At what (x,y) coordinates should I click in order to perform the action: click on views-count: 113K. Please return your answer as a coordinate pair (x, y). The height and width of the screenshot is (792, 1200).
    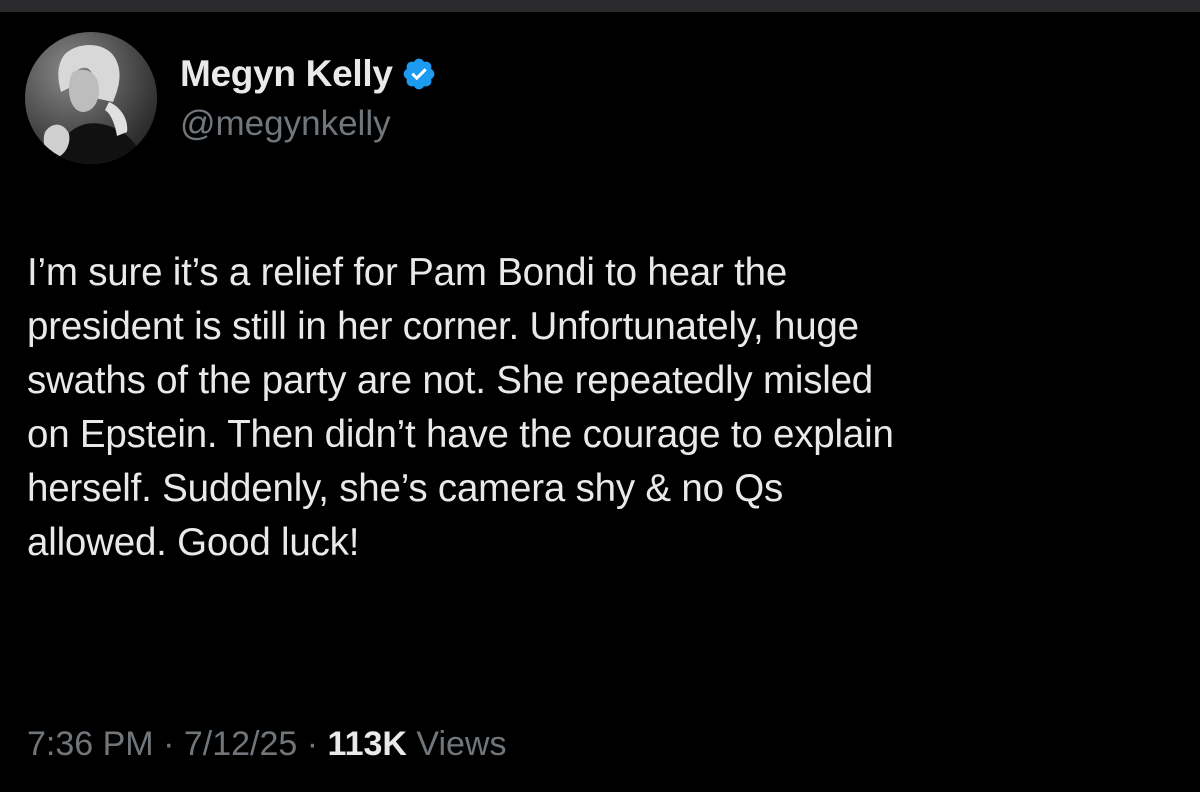
    Looking at the image, I should click on (367, 744).